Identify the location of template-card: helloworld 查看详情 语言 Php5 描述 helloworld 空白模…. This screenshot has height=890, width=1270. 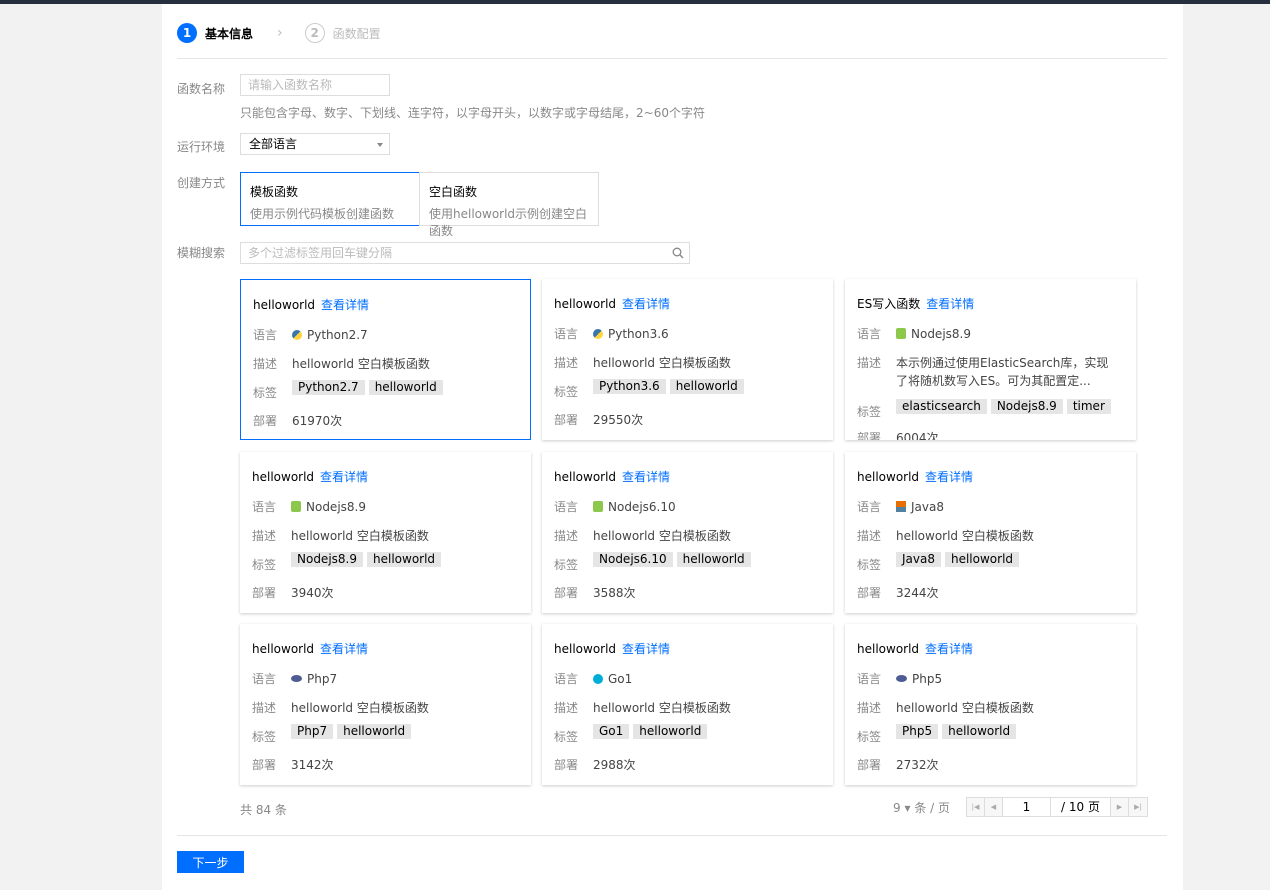
(990, 704).